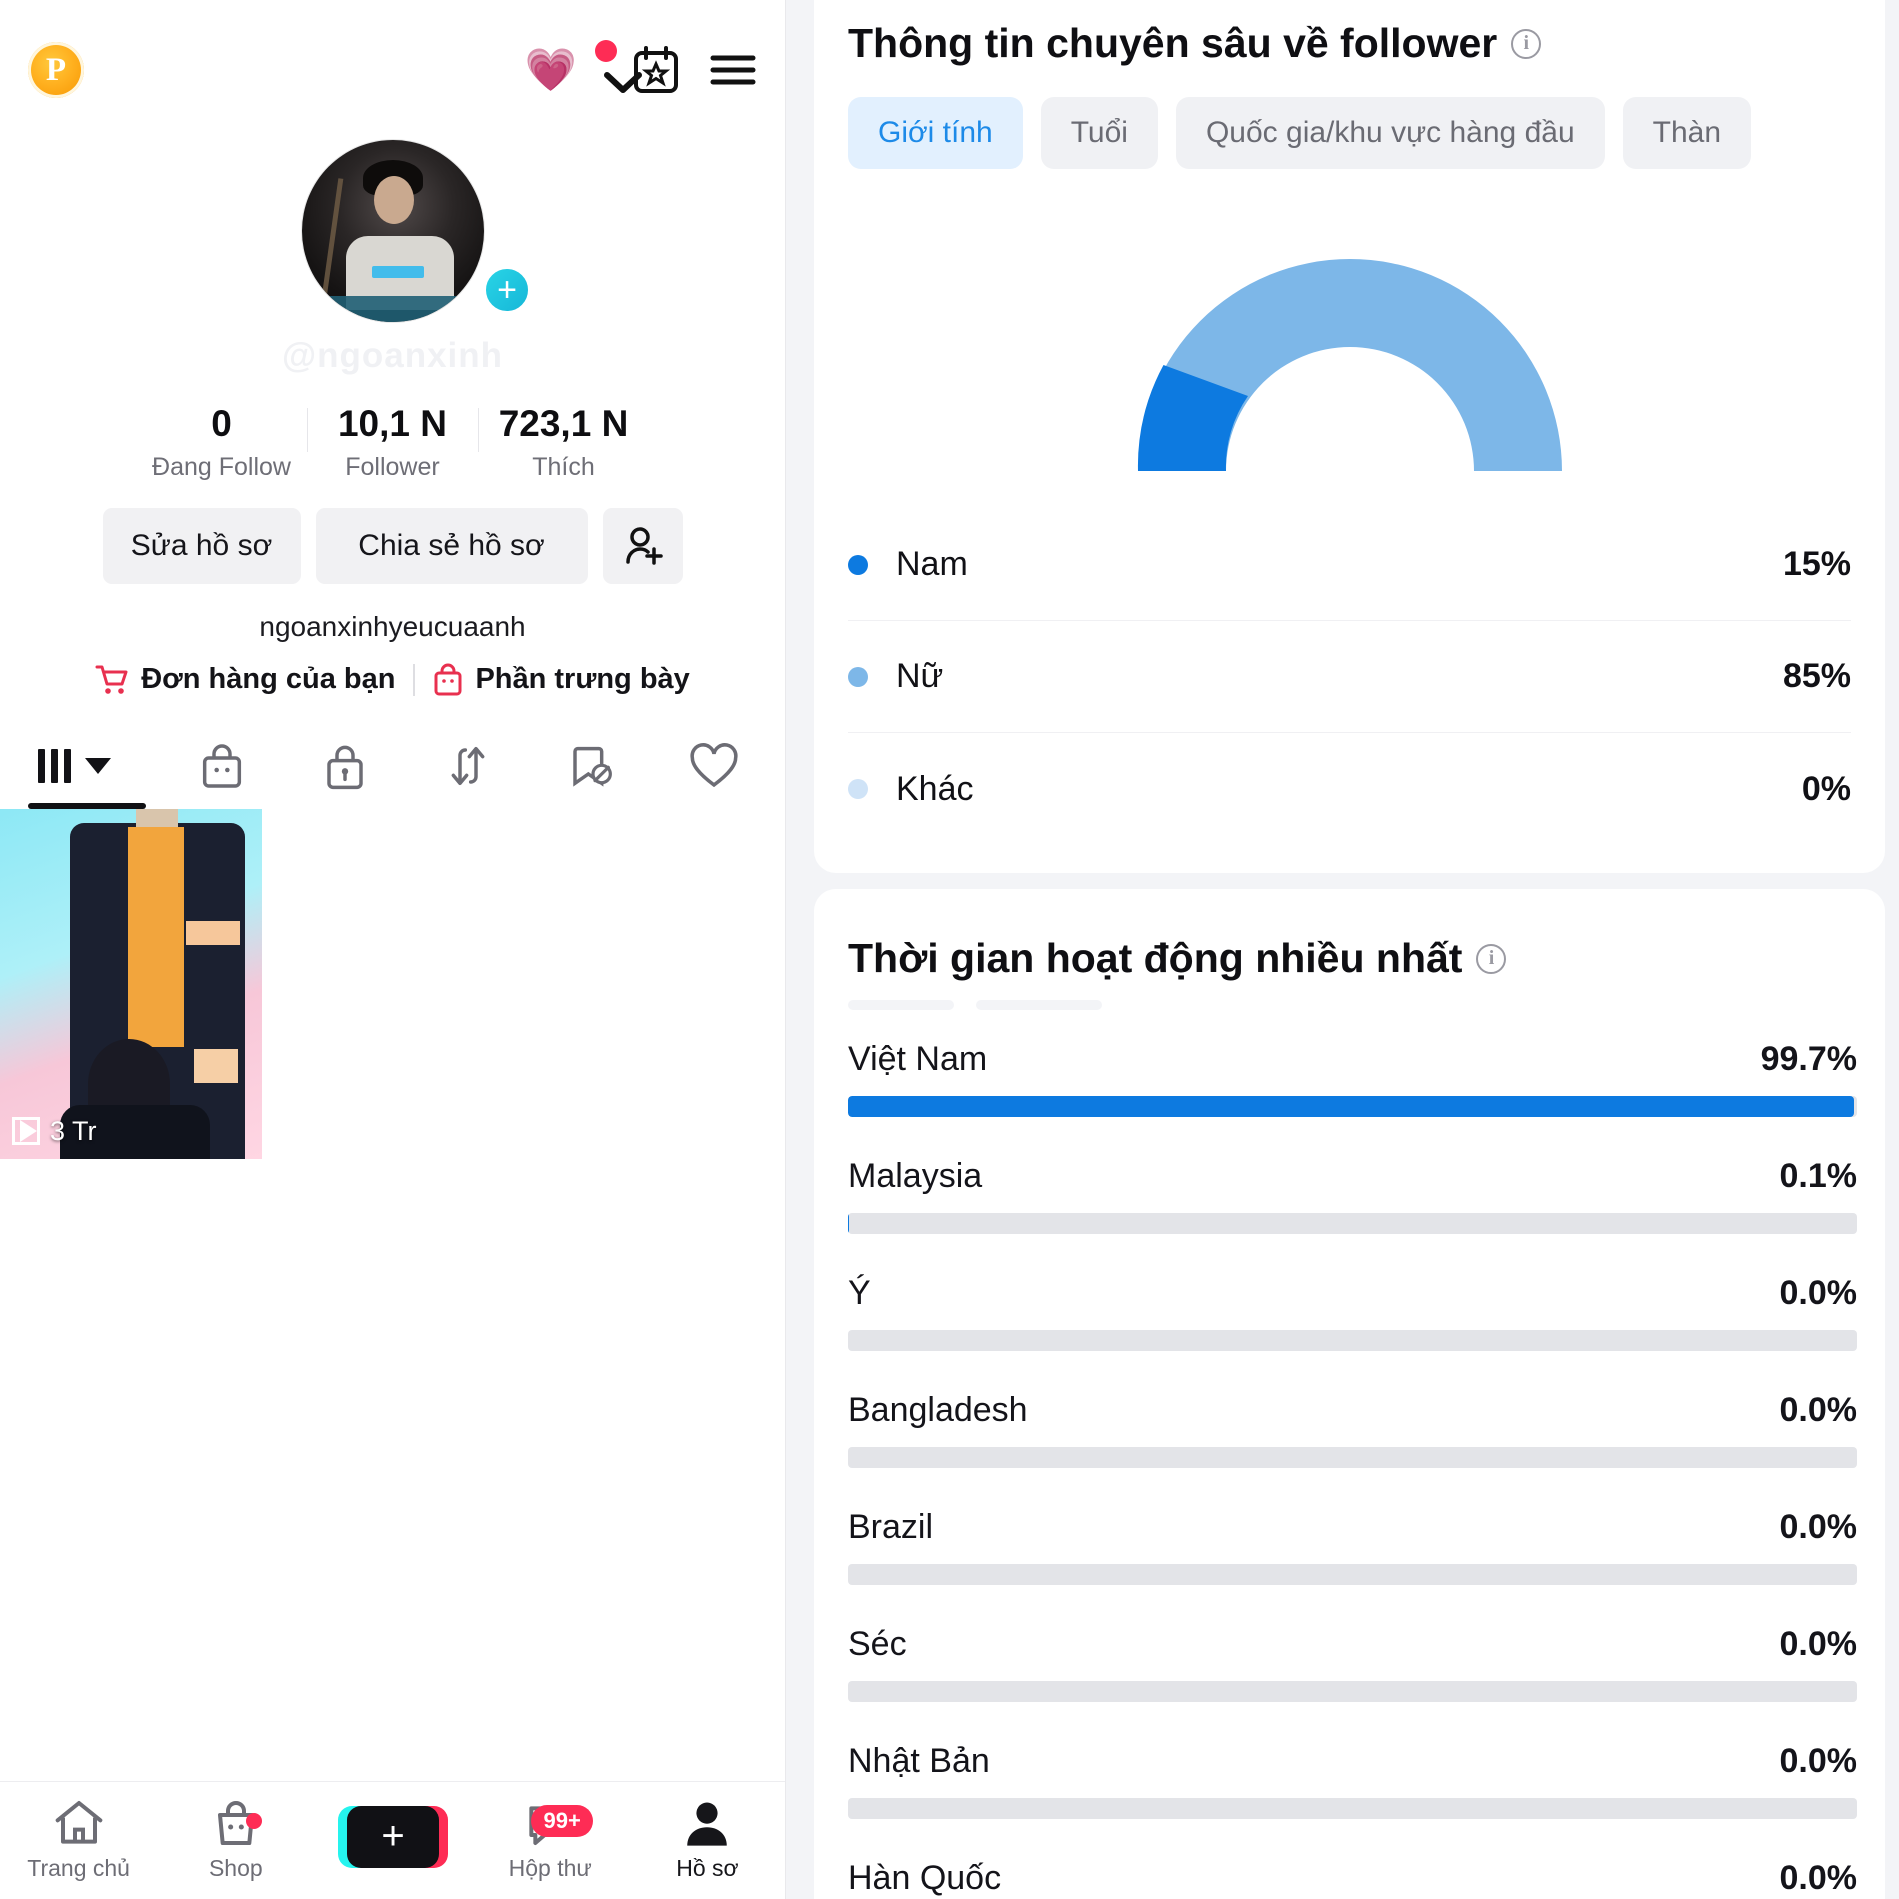 This screenshot has height=1899, width=1899. What do you see at coordinates (641, 67) in the screenshot?
I see `topbar-actions: 💗` at bounding box center [641, 67].